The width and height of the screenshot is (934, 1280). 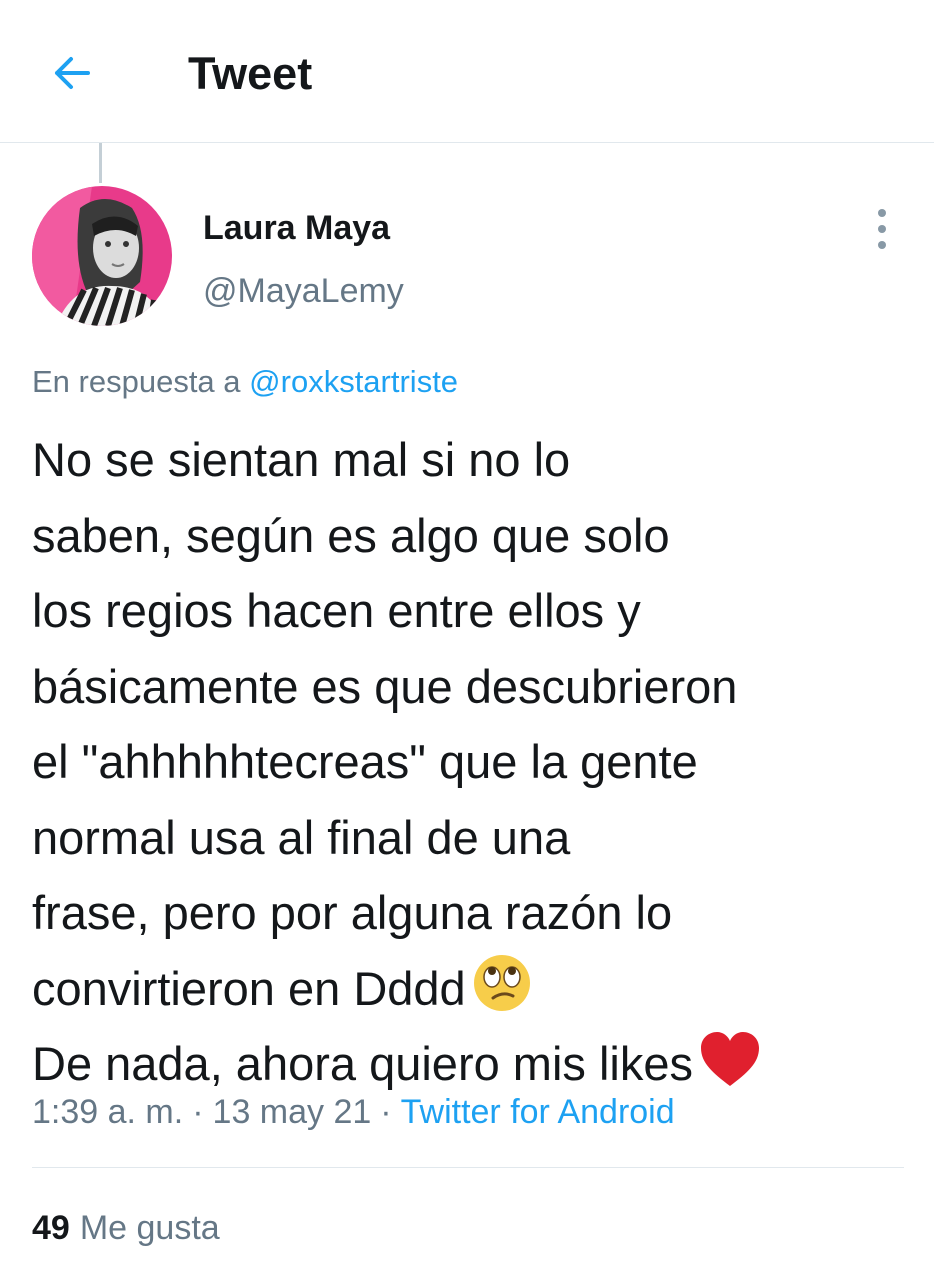 I want to click on tweet-text-line: los regios hacen entre ellos y, so click(x=336, y=610).